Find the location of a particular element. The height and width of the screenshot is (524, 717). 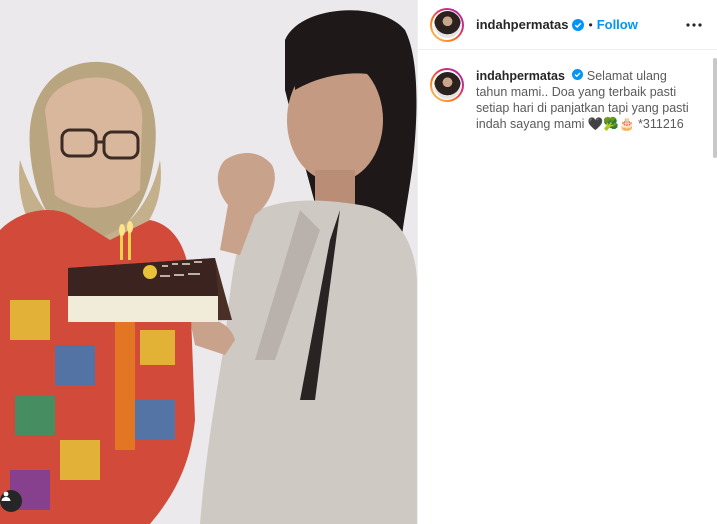

post-header: indahpermatas • Follow is located at coordinates (567, 25).